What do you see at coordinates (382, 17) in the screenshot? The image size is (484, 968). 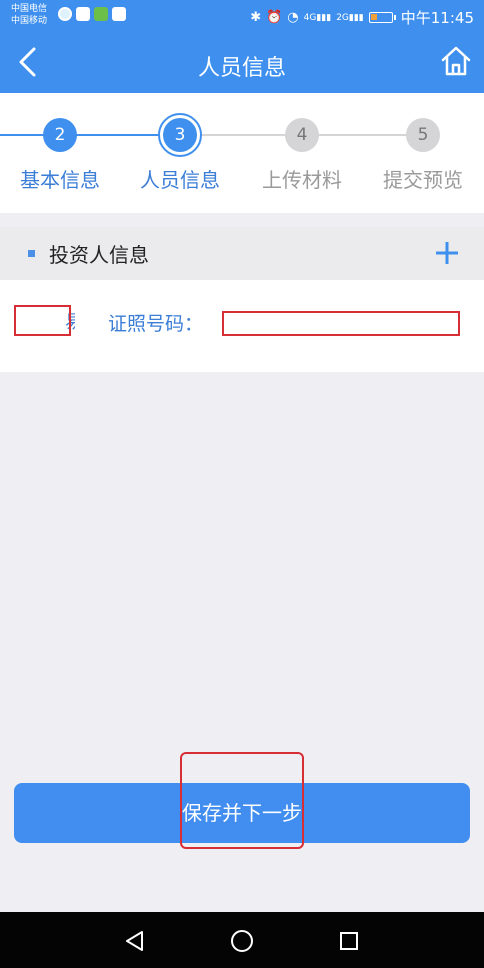 I see `battery-icon` at bounding box center [382, 17].